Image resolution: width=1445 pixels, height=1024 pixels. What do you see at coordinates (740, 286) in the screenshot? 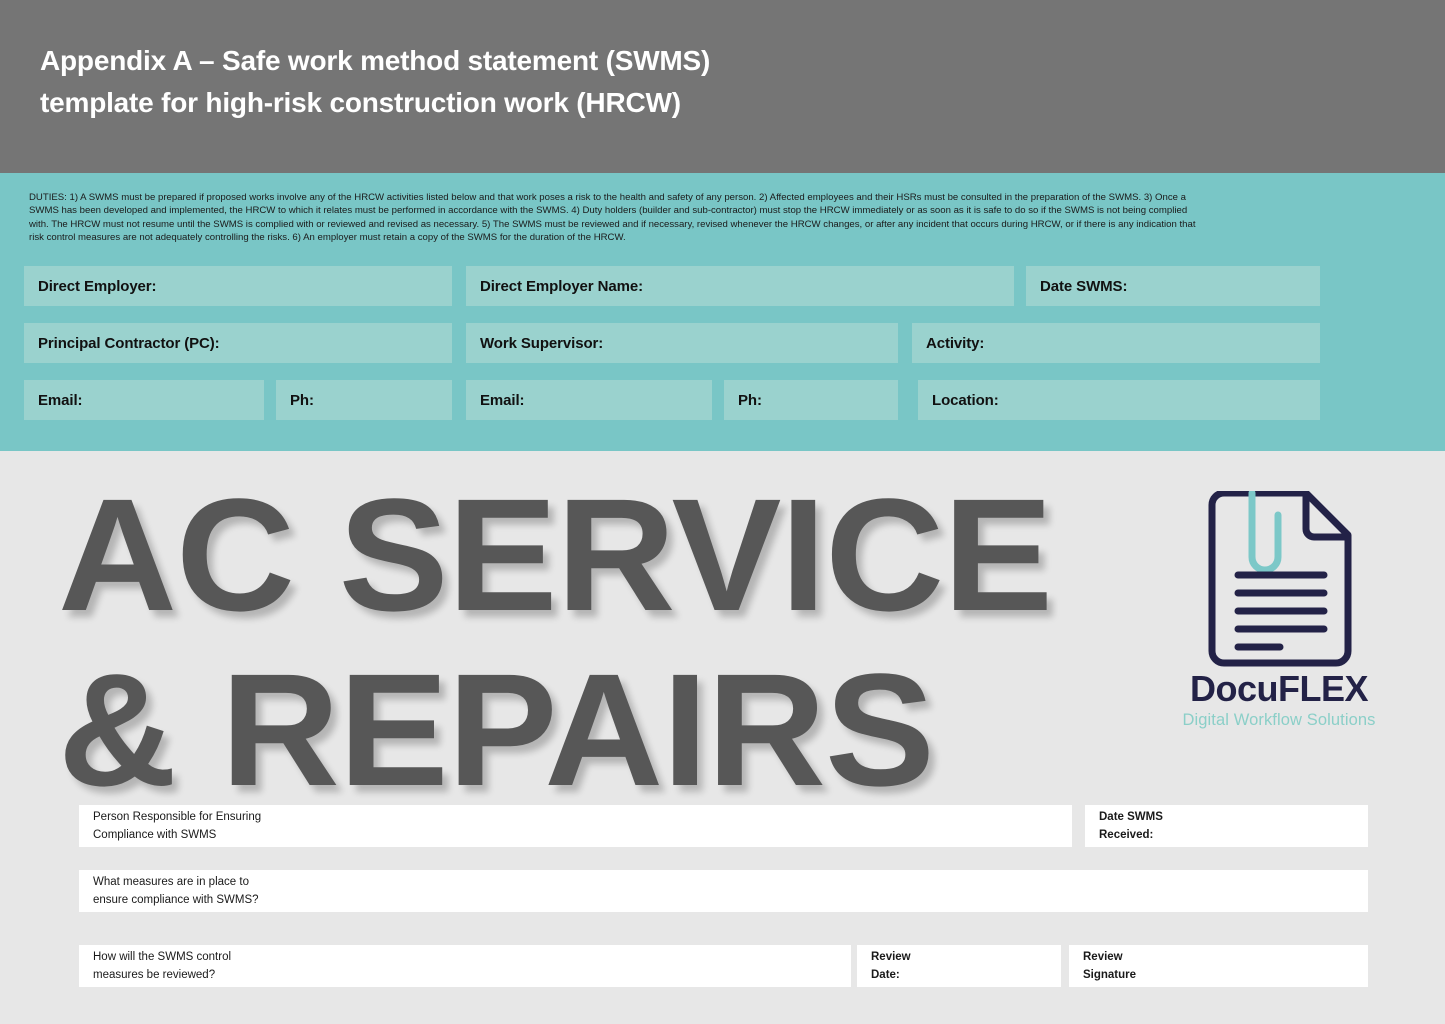
I see `field-direct-employer-name: Direct Employer Name:` at bounding box center [740, 286].